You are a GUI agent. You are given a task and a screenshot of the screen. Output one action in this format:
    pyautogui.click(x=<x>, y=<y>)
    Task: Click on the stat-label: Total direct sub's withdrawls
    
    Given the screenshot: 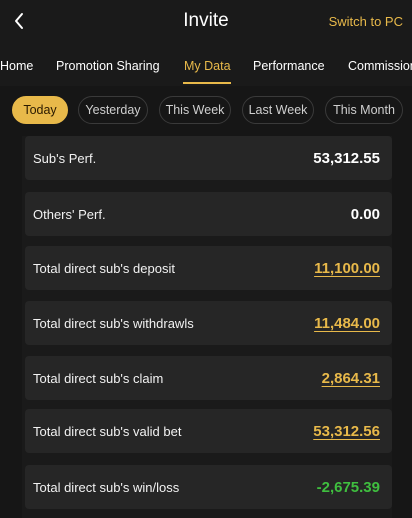 What is the action you would take?
    pyautogui.click(x=113, y=323)
    